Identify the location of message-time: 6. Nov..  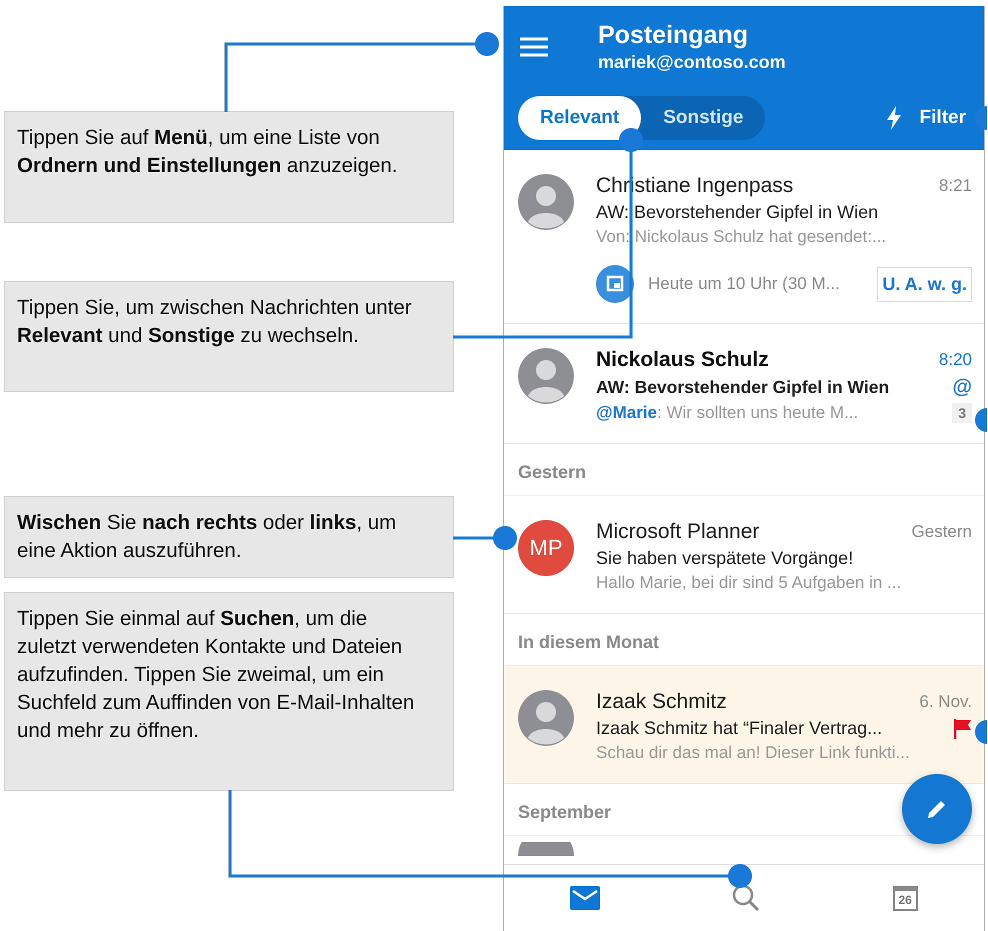
(945, 702).